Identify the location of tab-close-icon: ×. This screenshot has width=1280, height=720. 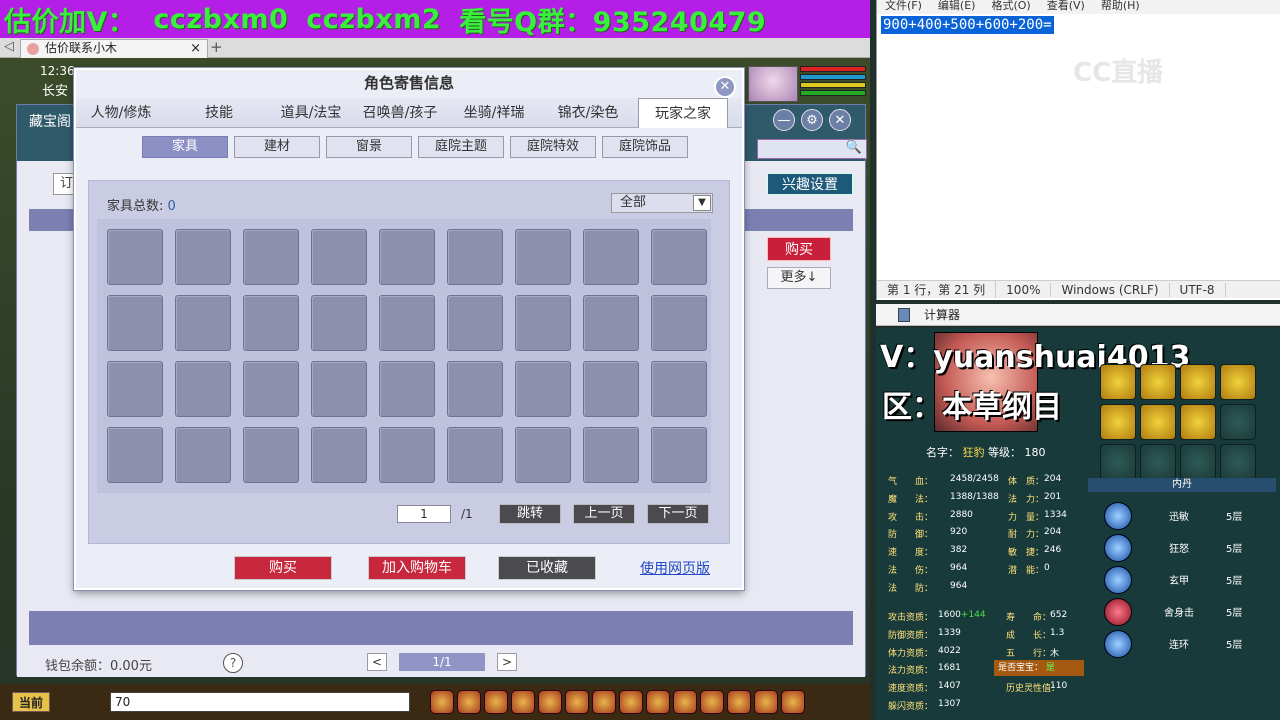
(195, 48).